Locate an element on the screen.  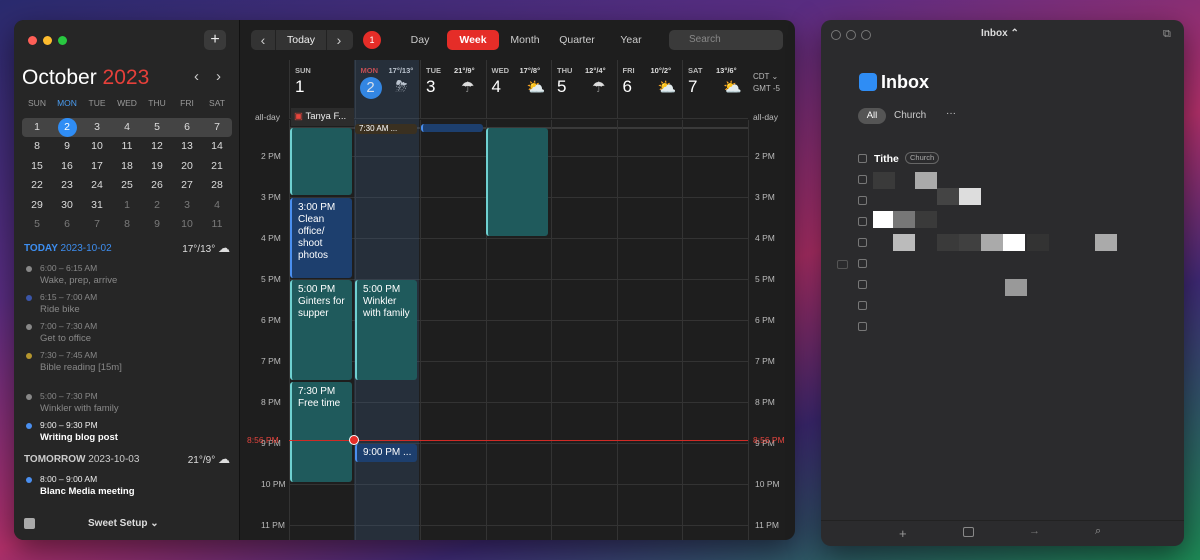
mini-day: 1 is located at coordinates (127, 206).